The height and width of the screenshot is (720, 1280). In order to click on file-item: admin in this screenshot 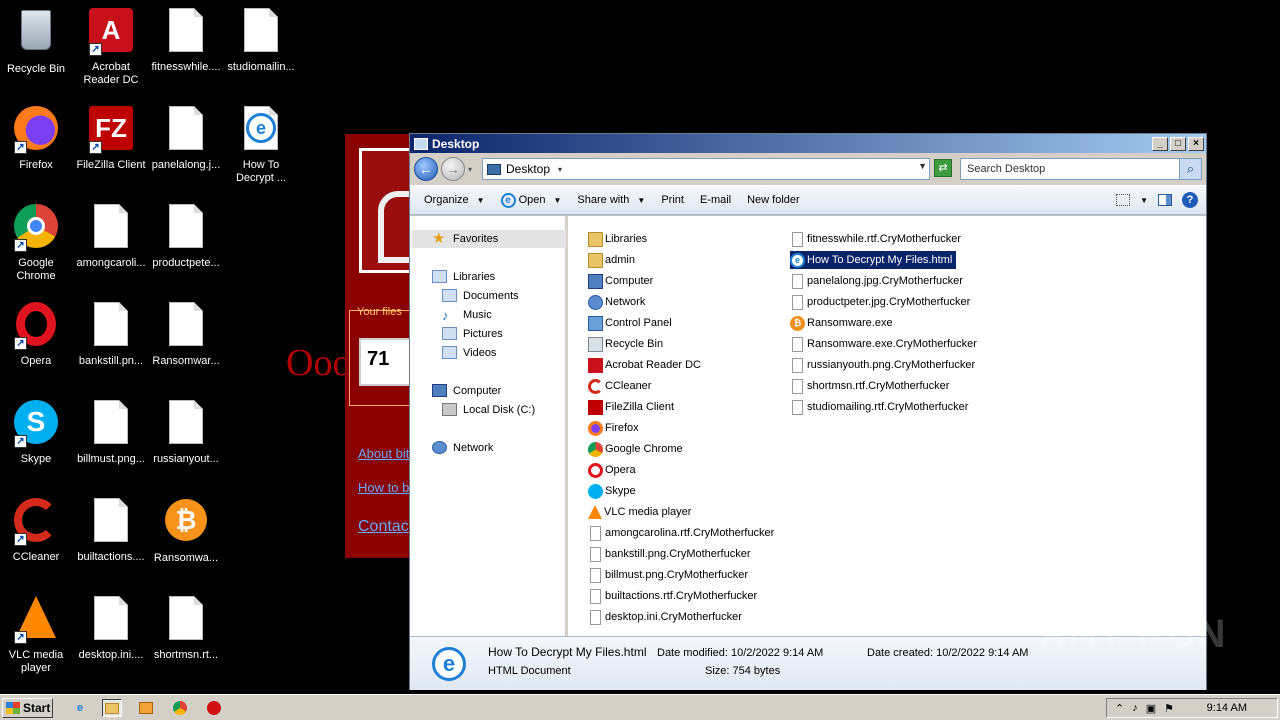, I will do `click(613, 260)`.